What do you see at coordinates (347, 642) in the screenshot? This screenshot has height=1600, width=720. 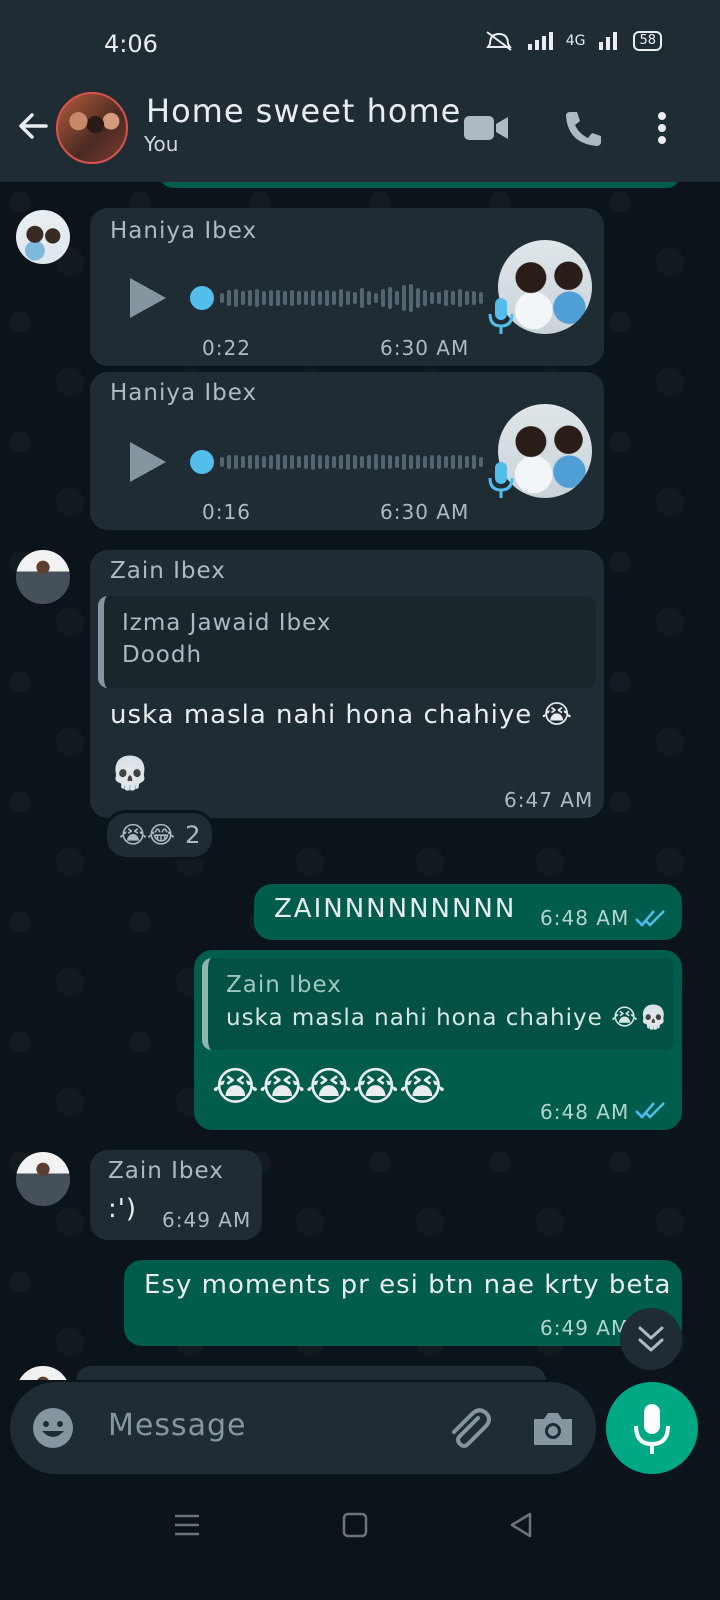 I see `quoted-message: Izma Jawaid Ibex Doodh` at bounding box center [347, 642].